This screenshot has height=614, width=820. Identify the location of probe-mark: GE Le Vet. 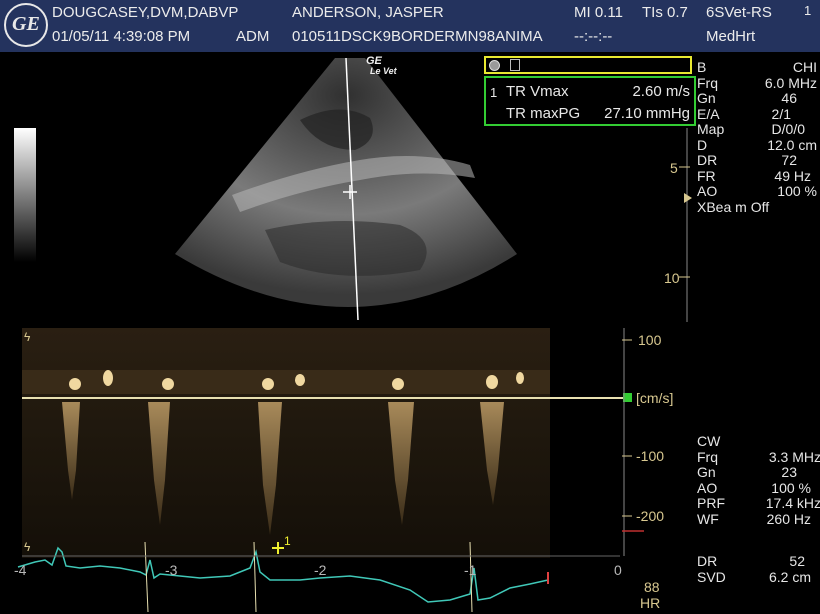
(381, 66).